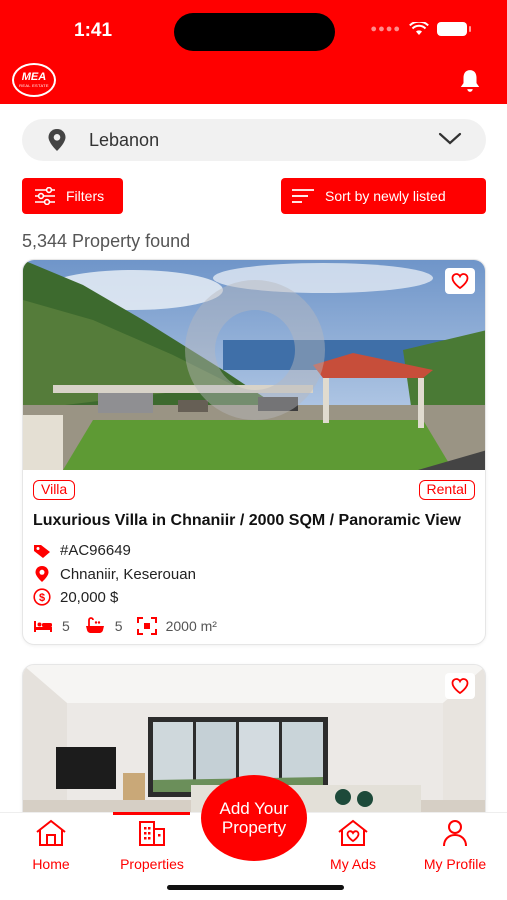 The image size is (507, 900). Describe the element at coordinates (54, 490) in the screenshot. I see `property-type-badge: Villa` at that location.